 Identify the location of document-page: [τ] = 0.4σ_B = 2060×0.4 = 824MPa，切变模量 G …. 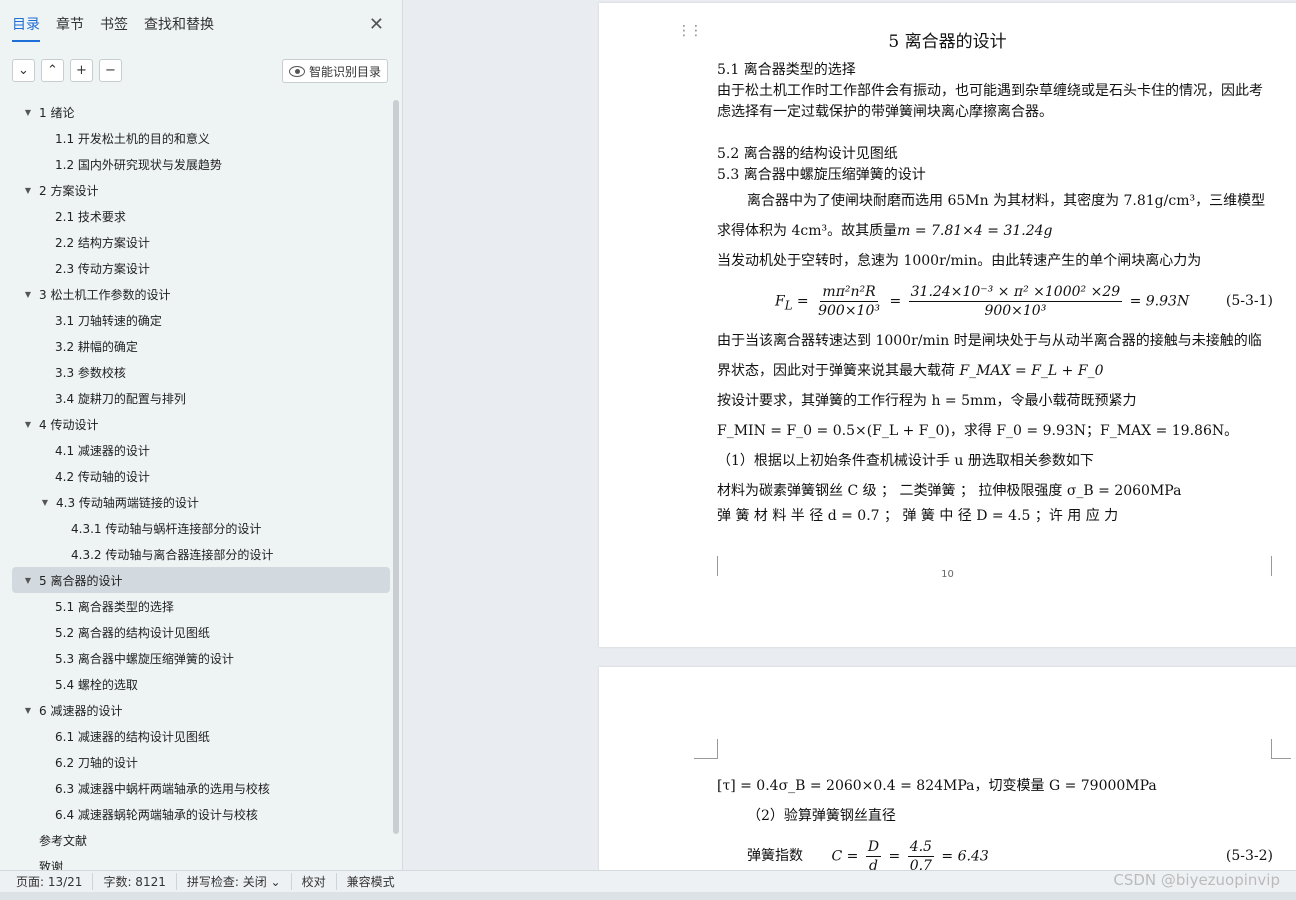
(947, 768).